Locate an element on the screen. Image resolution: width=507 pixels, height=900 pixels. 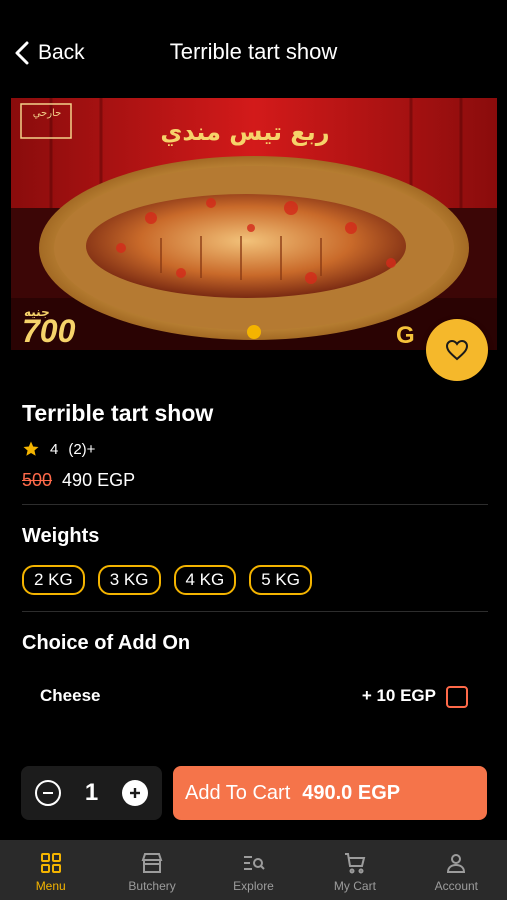
carousel-indicator is located at coordinates (254, 332).